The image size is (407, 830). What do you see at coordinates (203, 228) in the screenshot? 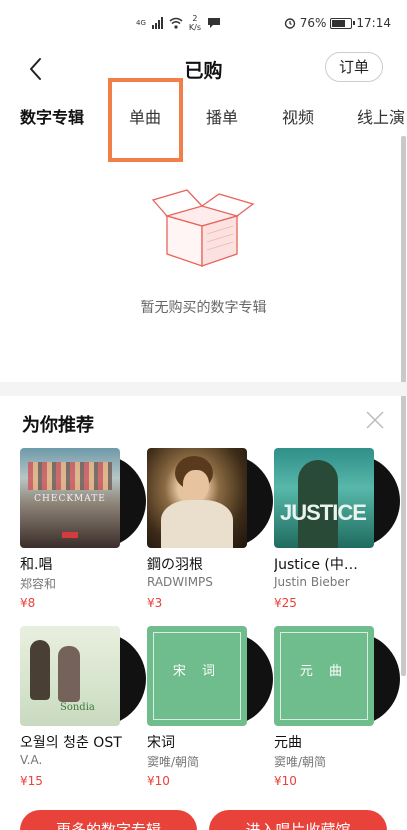
I see `empty-box-icon` at bounding box center [203, 228].